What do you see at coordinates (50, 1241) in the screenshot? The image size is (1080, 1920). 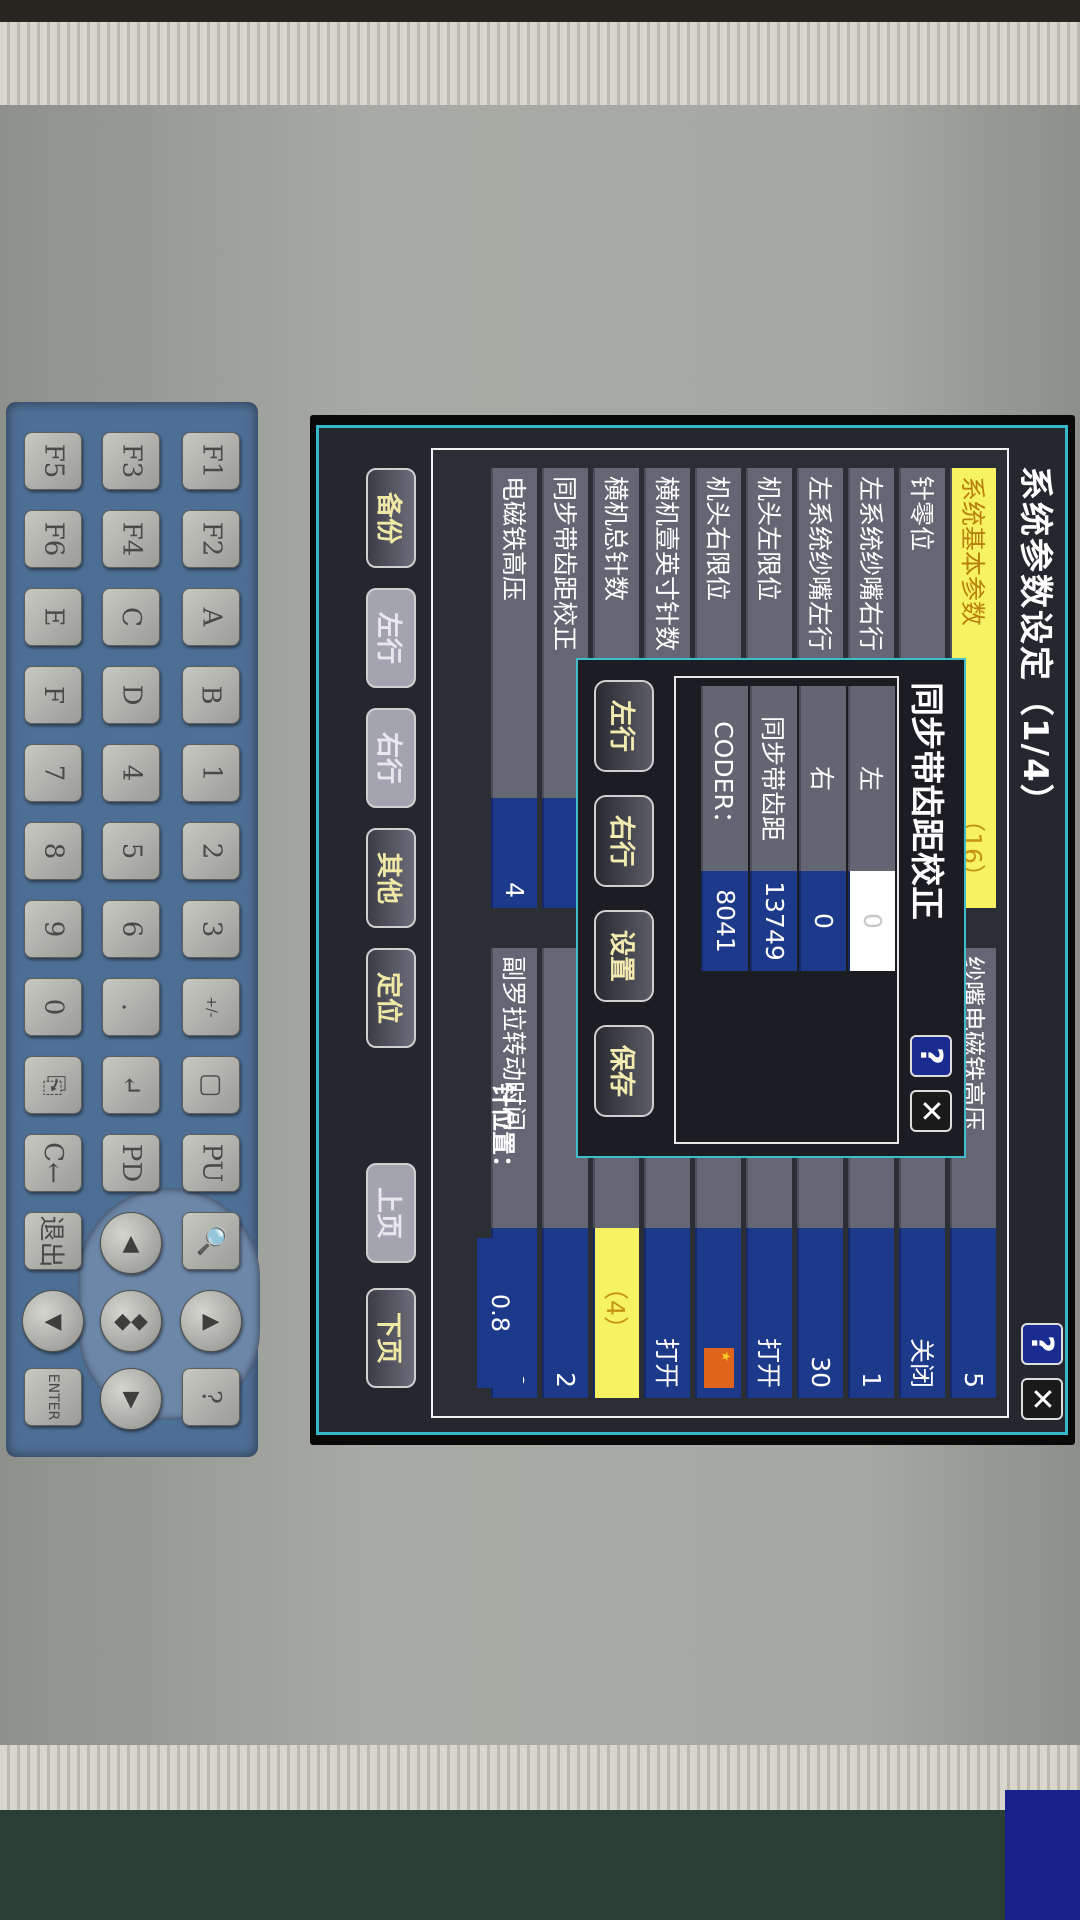 I see `key-label: 退出` at bounding box center [50, 1241].